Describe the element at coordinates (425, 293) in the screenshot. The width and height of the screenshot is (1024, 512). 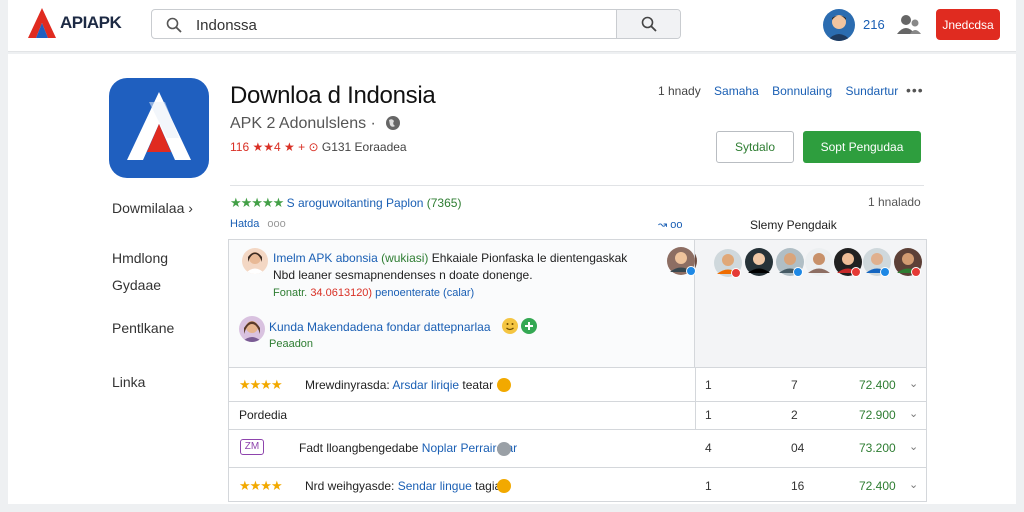
I see `comment-meta-right: penoenterate (calar)` at that location.